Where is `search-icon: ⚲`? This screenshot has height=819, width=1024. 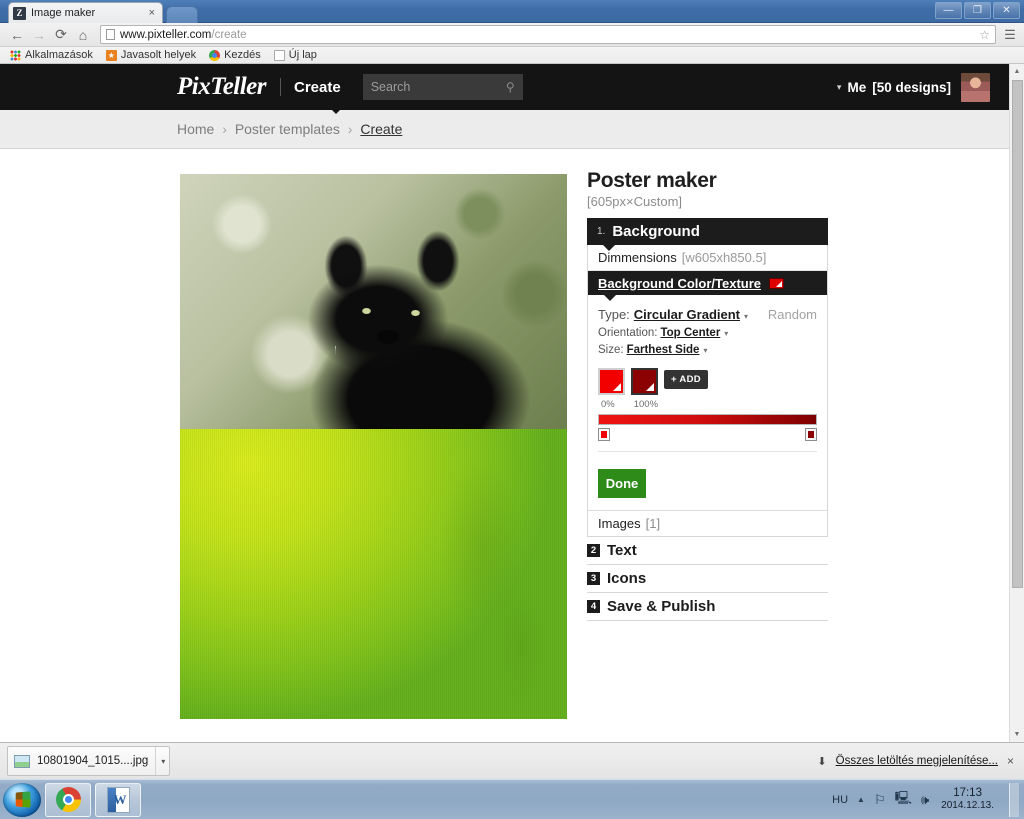
search-icon: ⚲ is located at coordinates (510, 87).